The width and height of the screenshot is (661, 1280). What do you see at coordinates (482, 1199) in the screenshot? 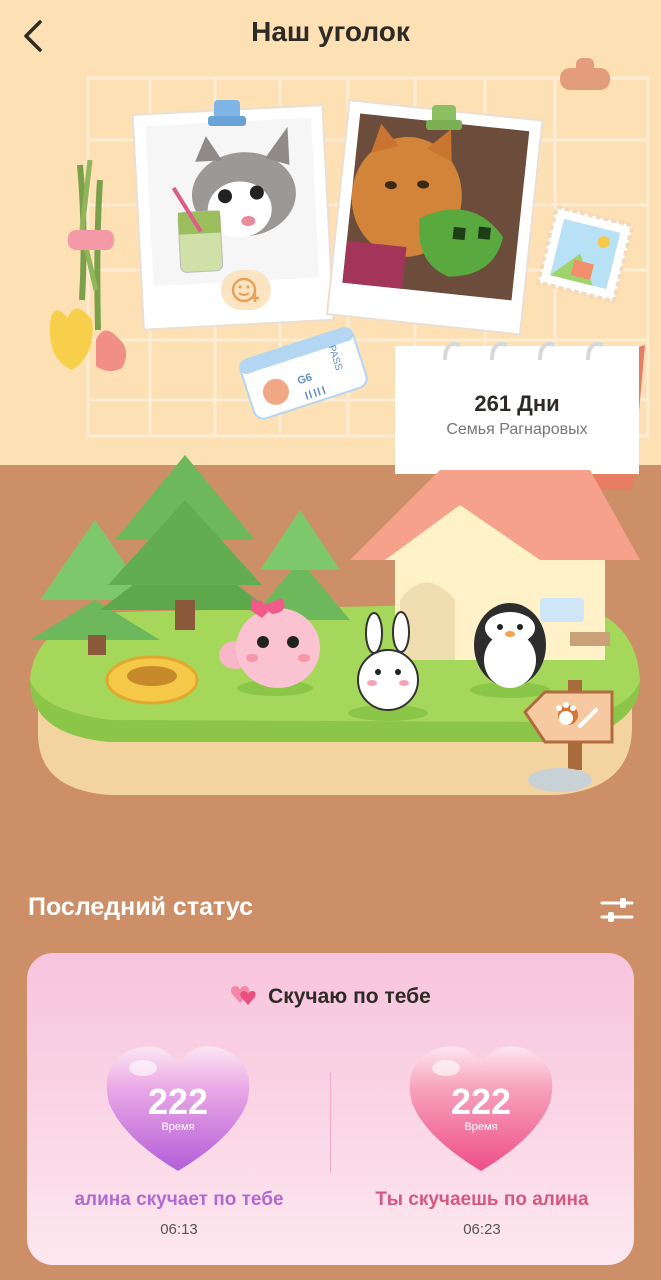
I see `my-miss-label: Ты скучаешь по алина` at bounding box center [482, 1199].